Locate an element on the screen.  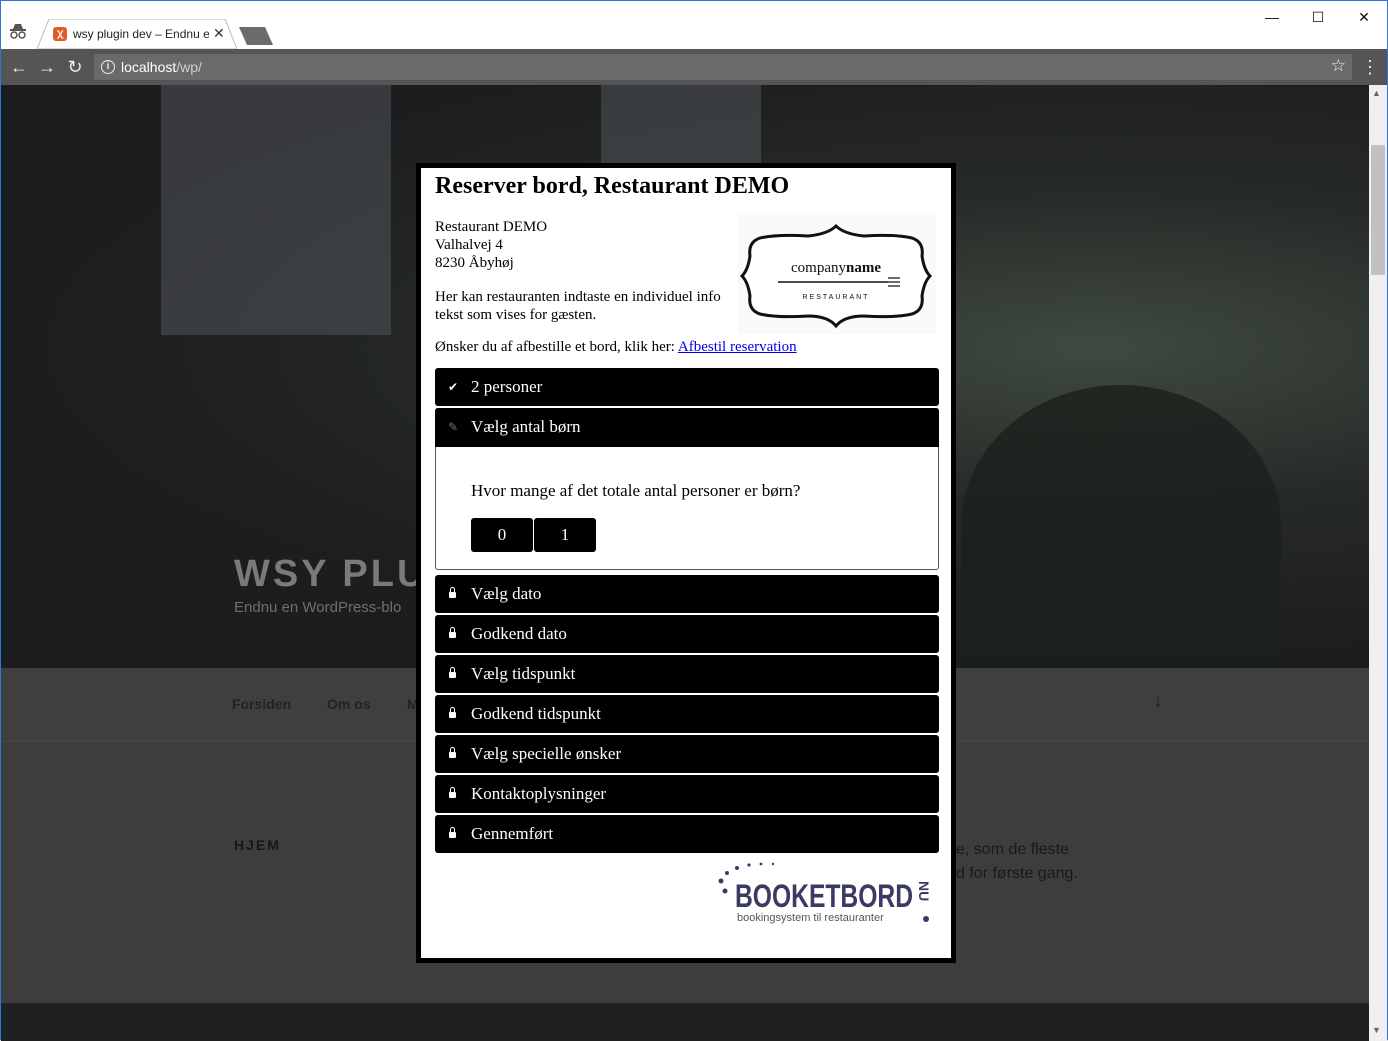
maximize-button: ☐ is located at coordinates (1318, 17).